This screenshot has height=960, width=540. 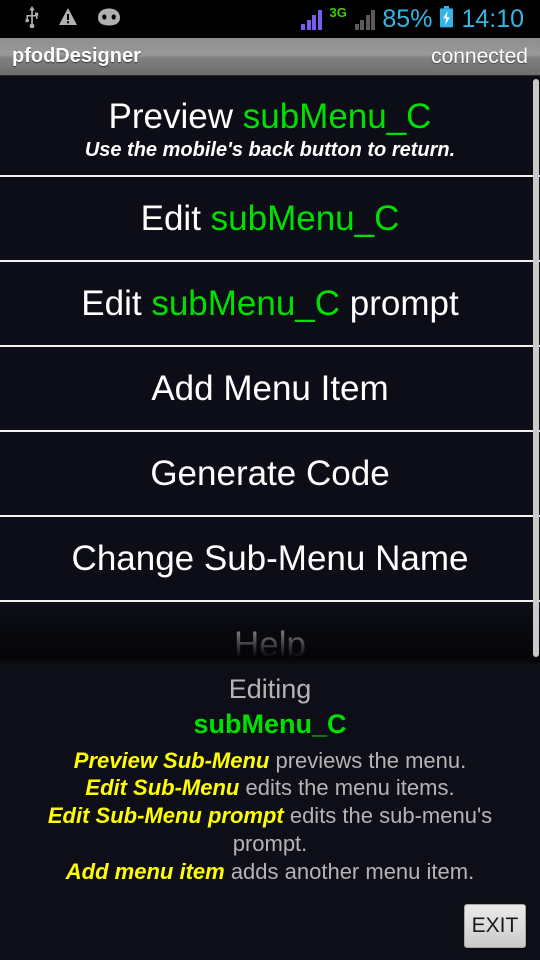 I want to click on menu-item-add-menu-item: Add Menu Item, so click(x=270, y=389).